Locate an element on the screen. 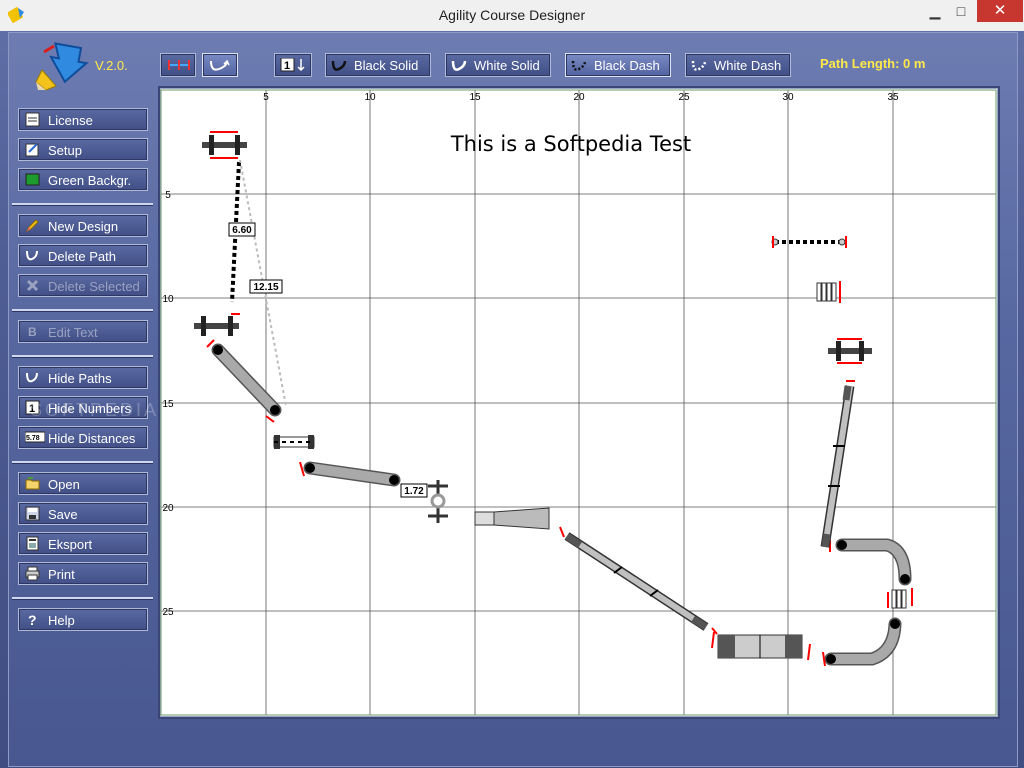 The width and height of the screenshot is (1024, 768). export-icon is located at coordinates (32, 543).